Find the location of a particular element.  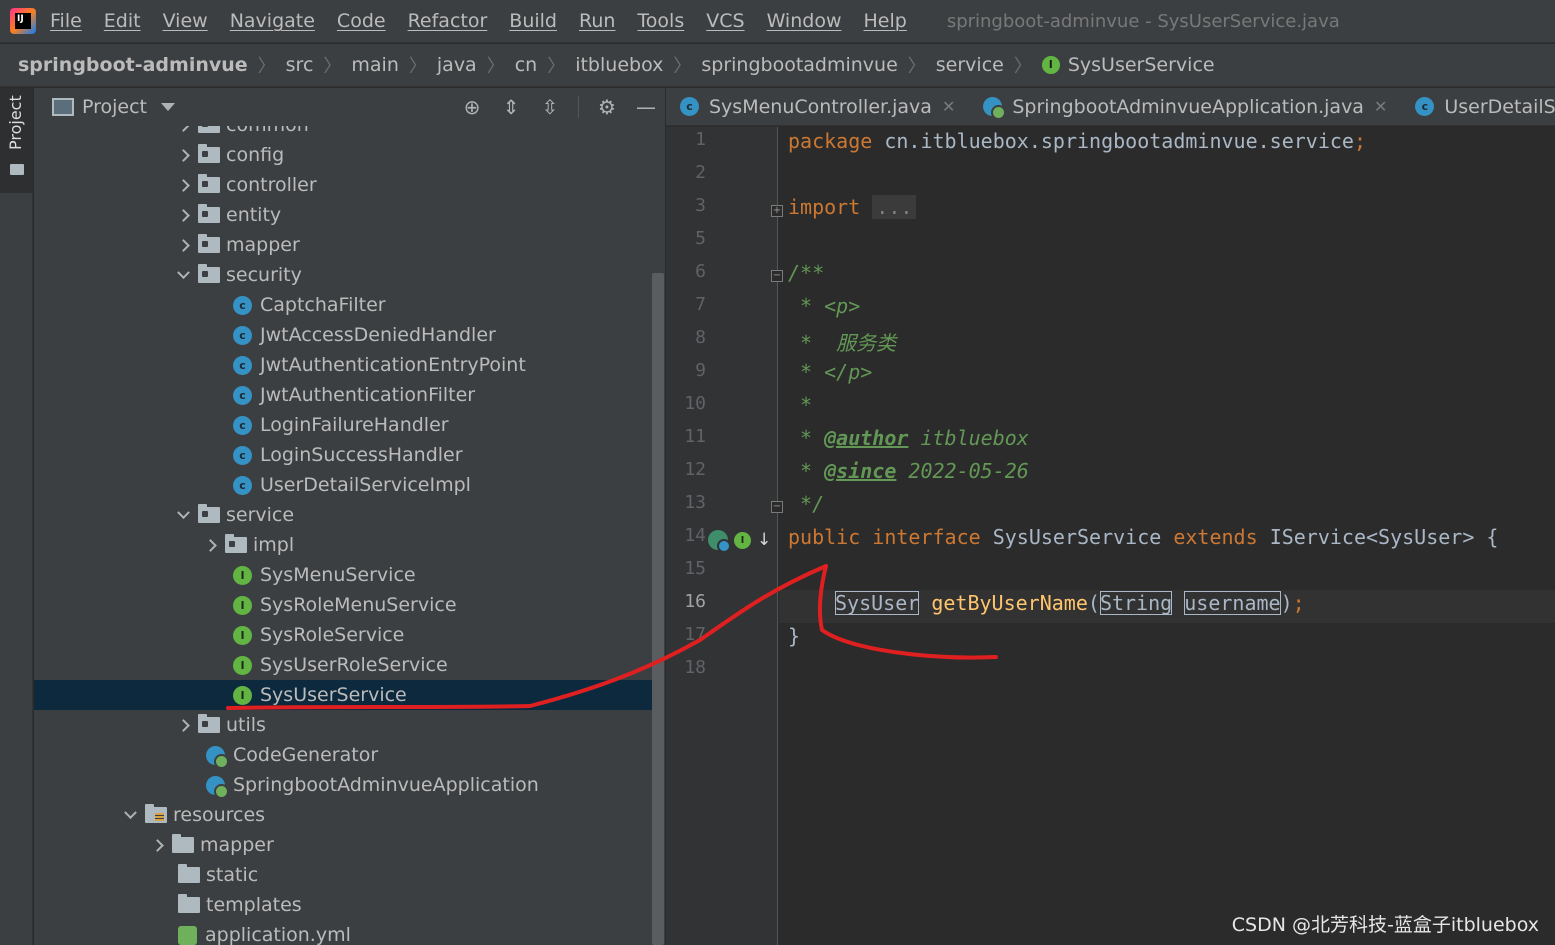

tree-item-sysroleservice: I SysRoleService is located at coordinates (343, 635).